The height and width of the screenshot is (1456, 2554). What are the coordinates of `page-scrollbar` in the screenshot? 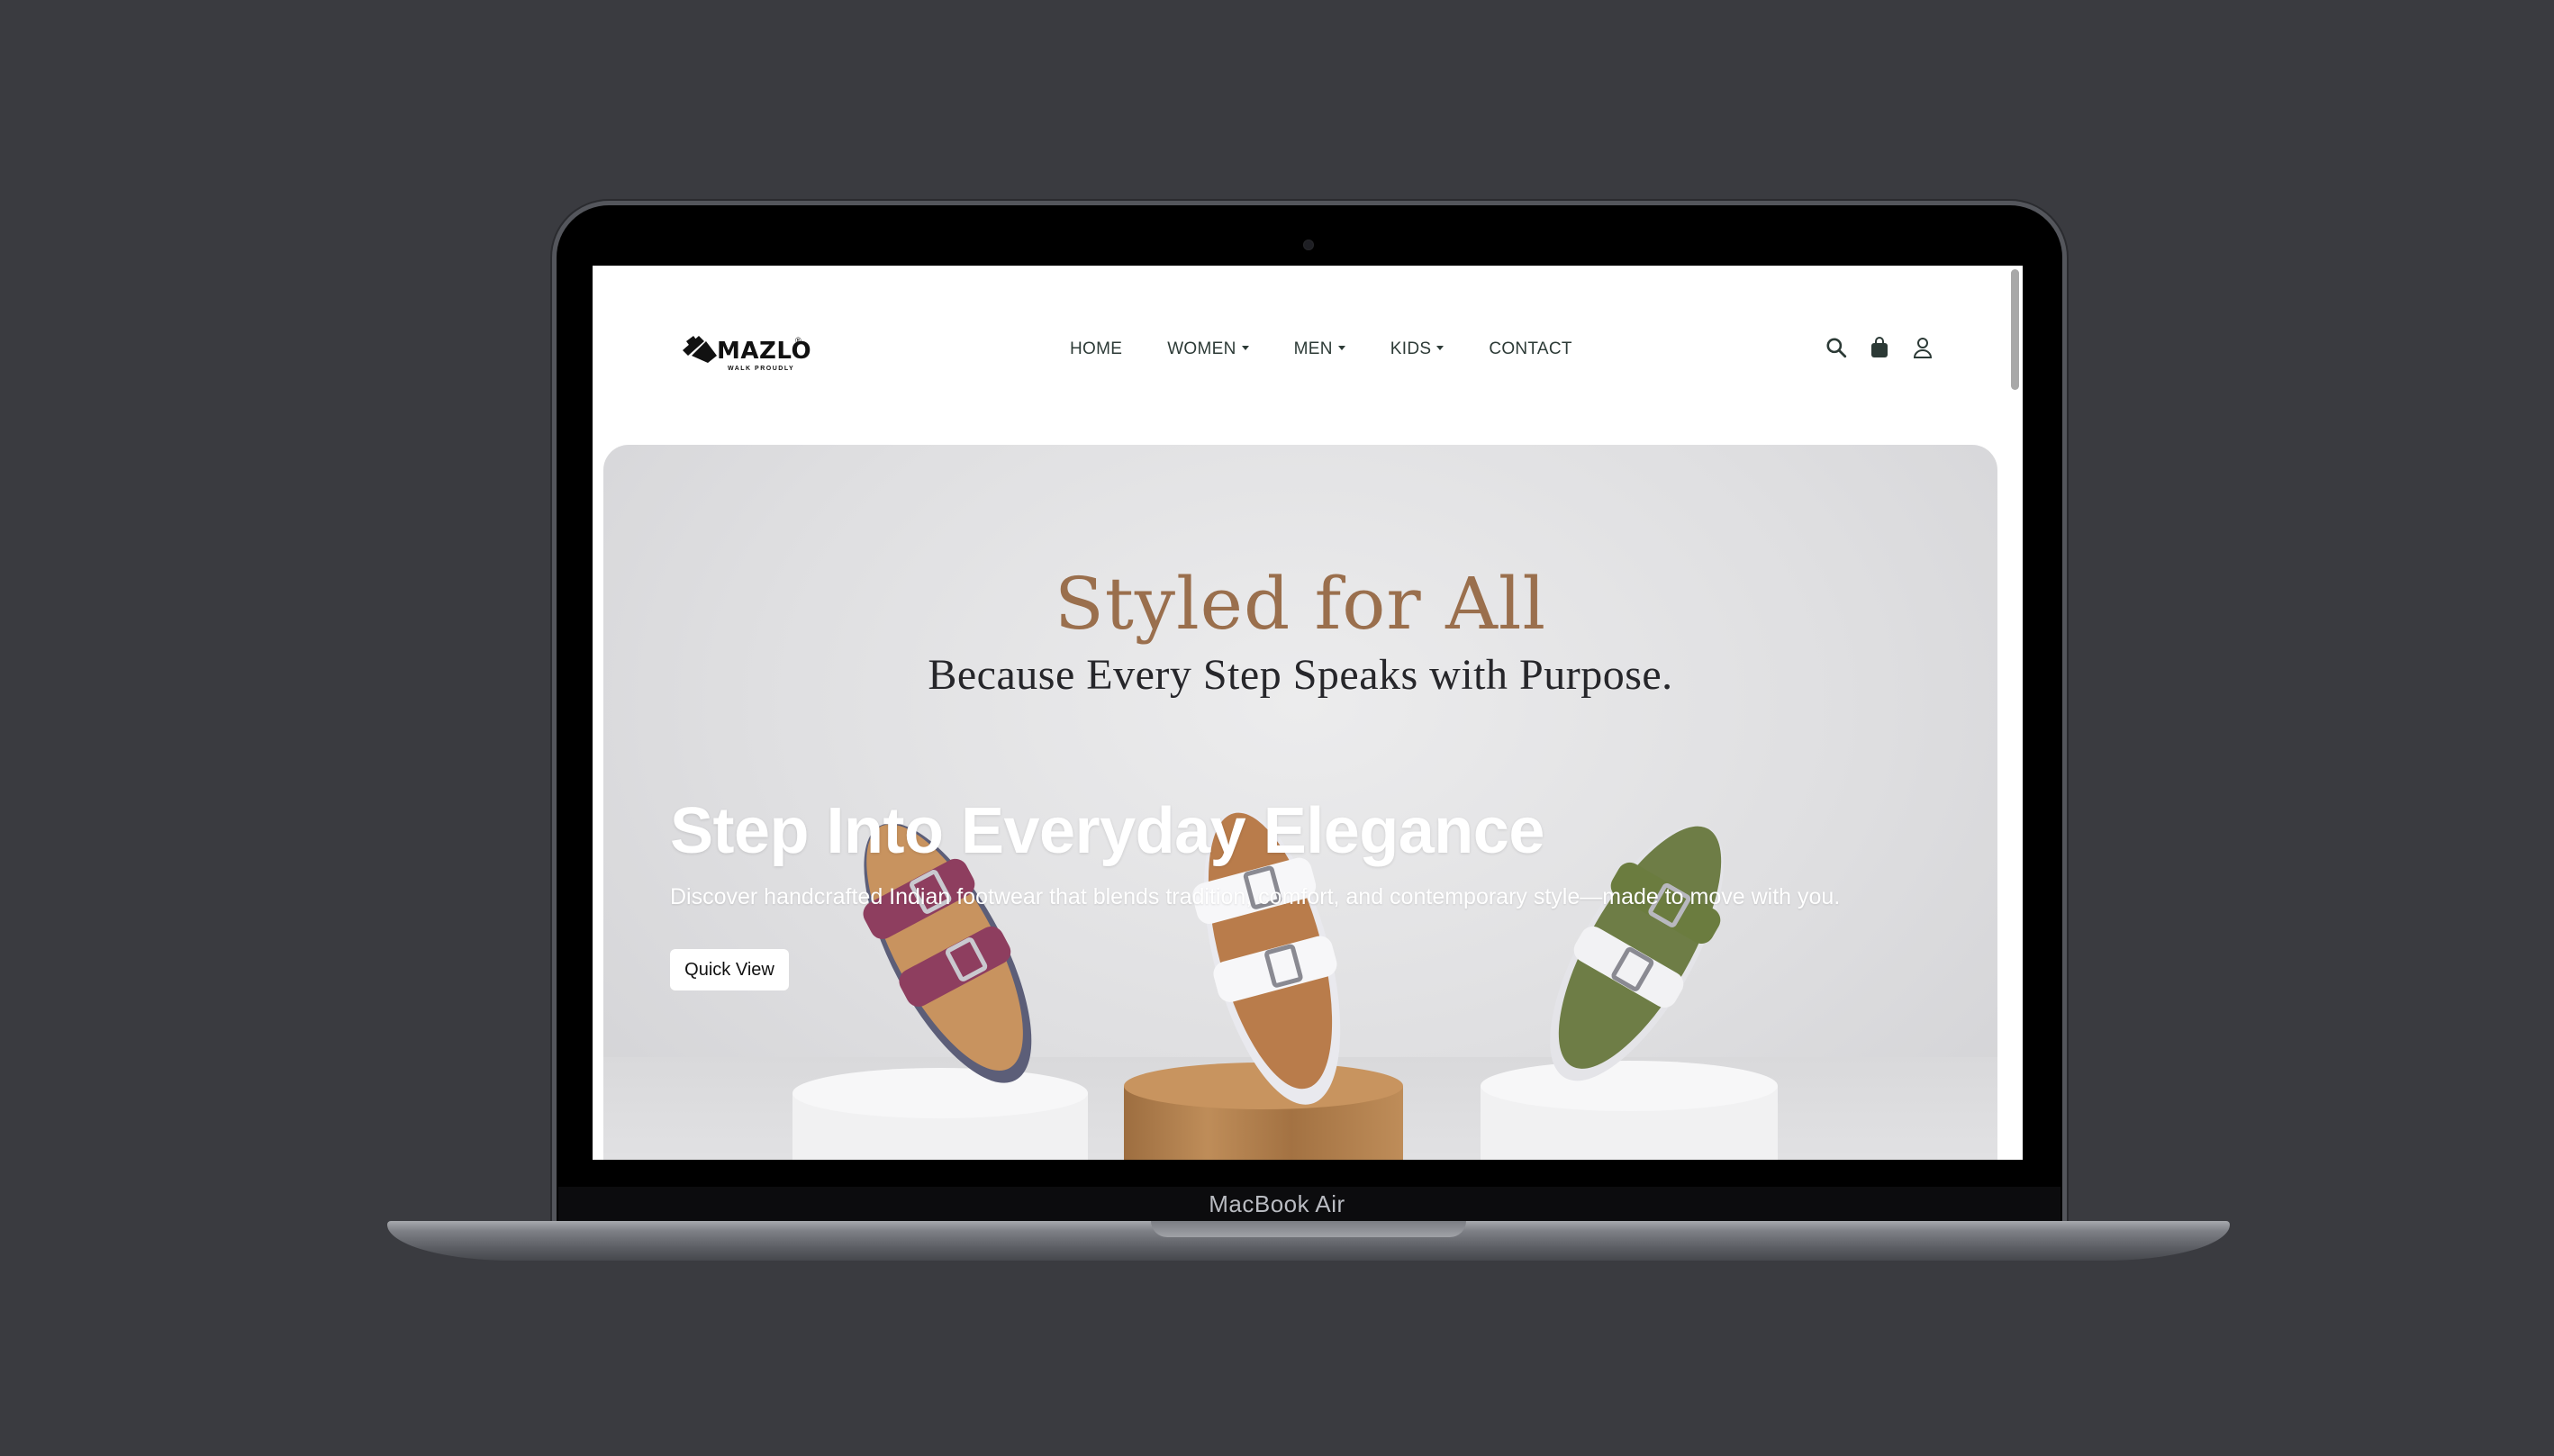 It's located at (2015, 330).